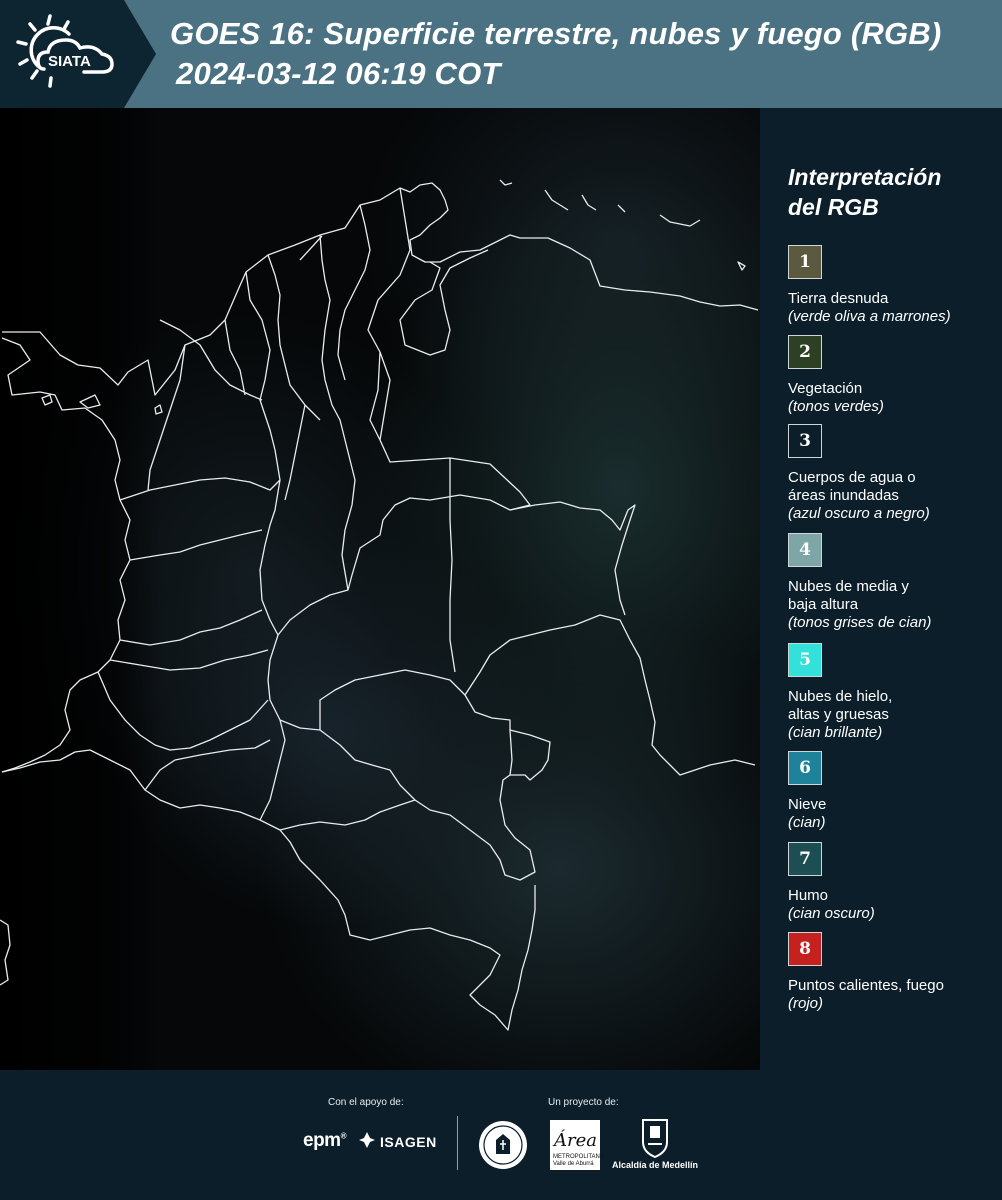 The width and height of the screenshot is (1002, 1200). What do you see at coordinates (825, 388) in the screenshot?
I see `legend-label: Vegetación` at bounding box center [825, 388].